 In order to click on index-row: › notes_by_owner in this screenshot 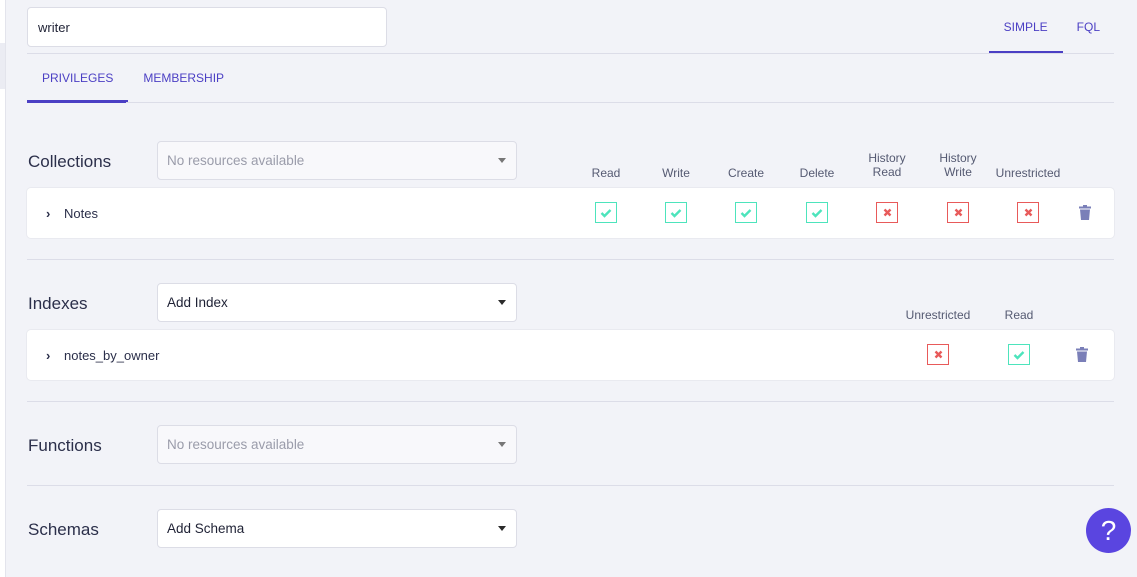, I will do `click(570, 355)`.